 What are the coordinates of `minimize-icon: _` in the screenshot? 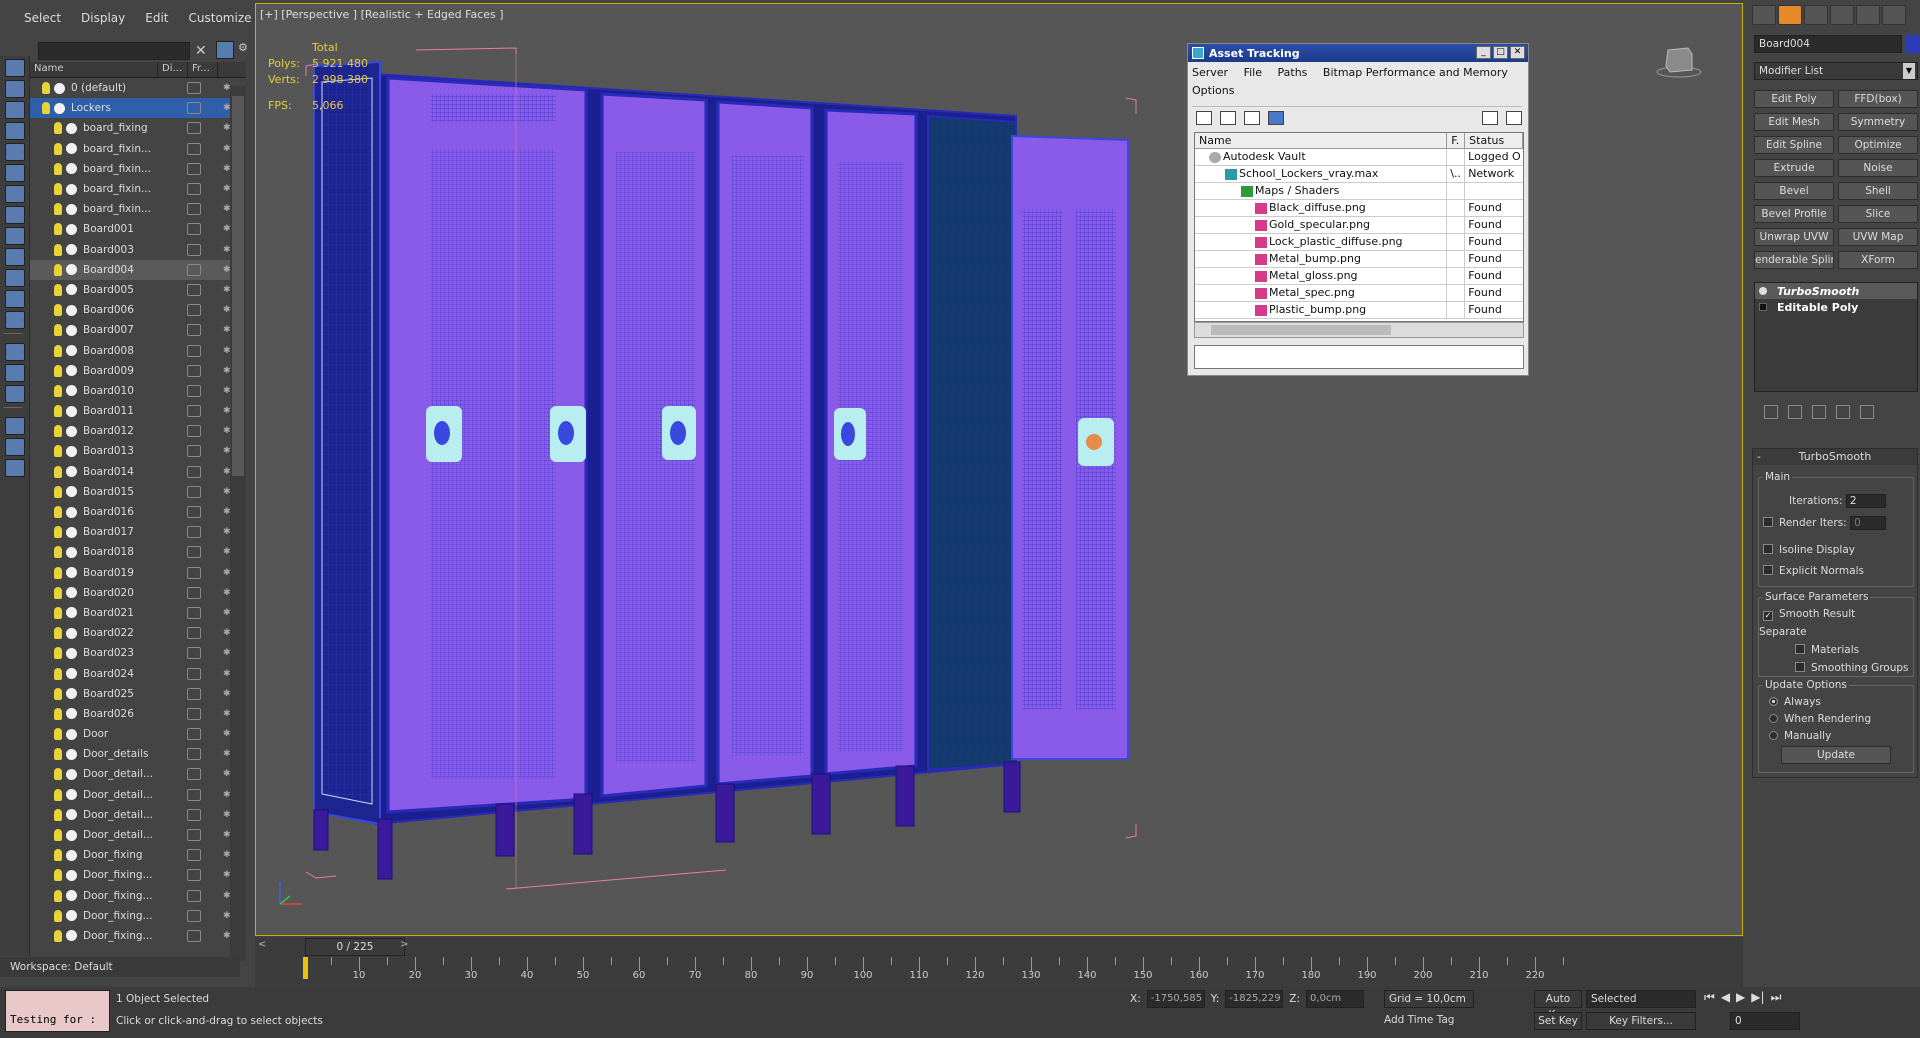 It's located at (1483, 52).